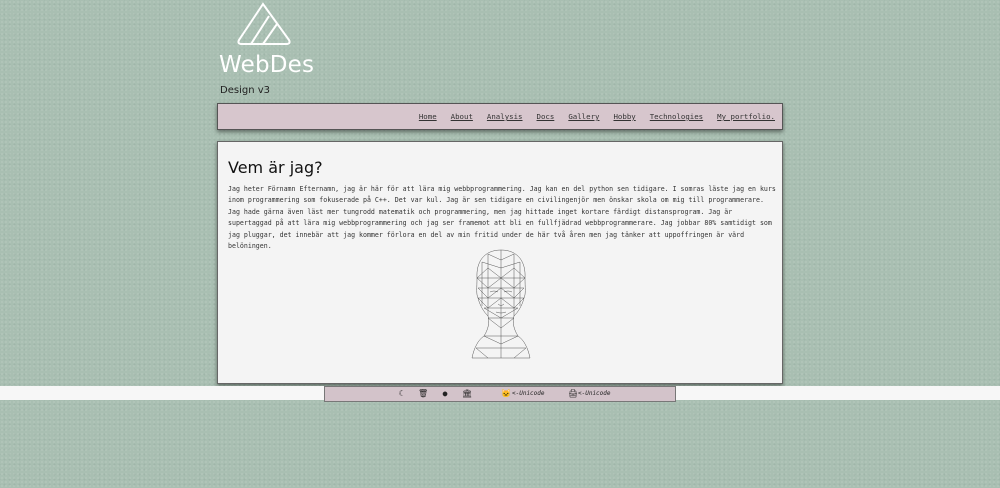 Image resolution: width=1000 pixels, height=488 pixels. I want to click on nav-technologies: Technologies, so click(676, 116).